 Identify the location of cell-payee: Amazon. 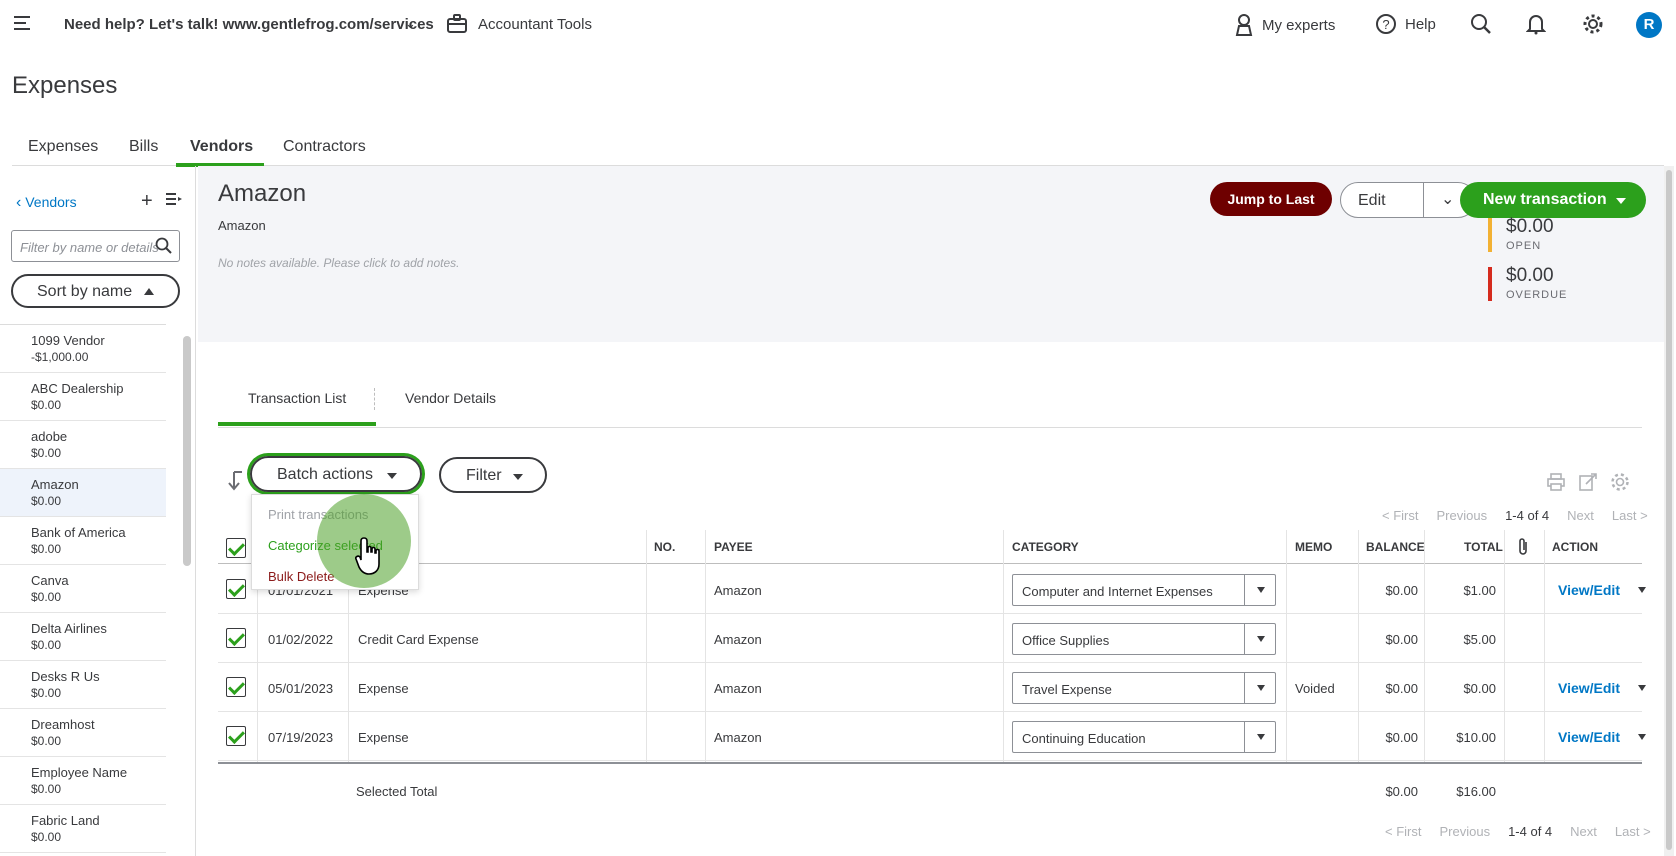
(738, 737).